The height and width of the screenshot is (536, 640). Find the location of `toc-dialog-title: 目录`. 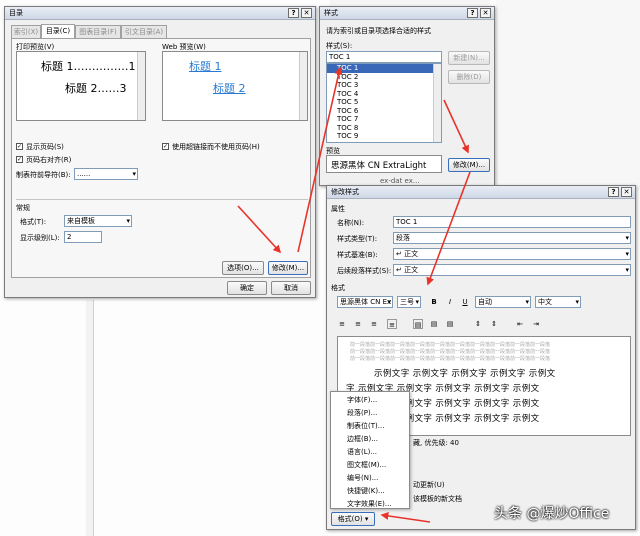

toc-dialog-title: 目录 is located at coordinates (16, 13).